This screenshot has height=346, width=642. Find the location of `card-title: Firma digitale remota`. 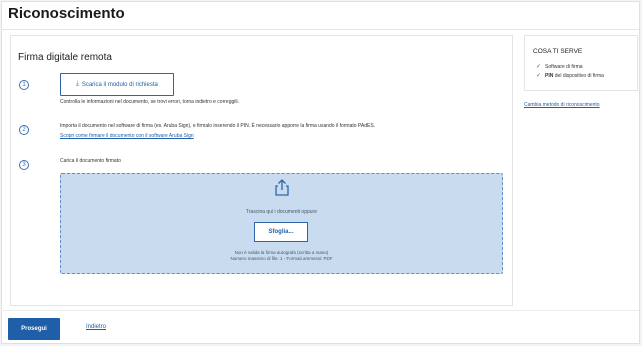

card-title: Firma digitale remota is located at coordinates (65, 57).